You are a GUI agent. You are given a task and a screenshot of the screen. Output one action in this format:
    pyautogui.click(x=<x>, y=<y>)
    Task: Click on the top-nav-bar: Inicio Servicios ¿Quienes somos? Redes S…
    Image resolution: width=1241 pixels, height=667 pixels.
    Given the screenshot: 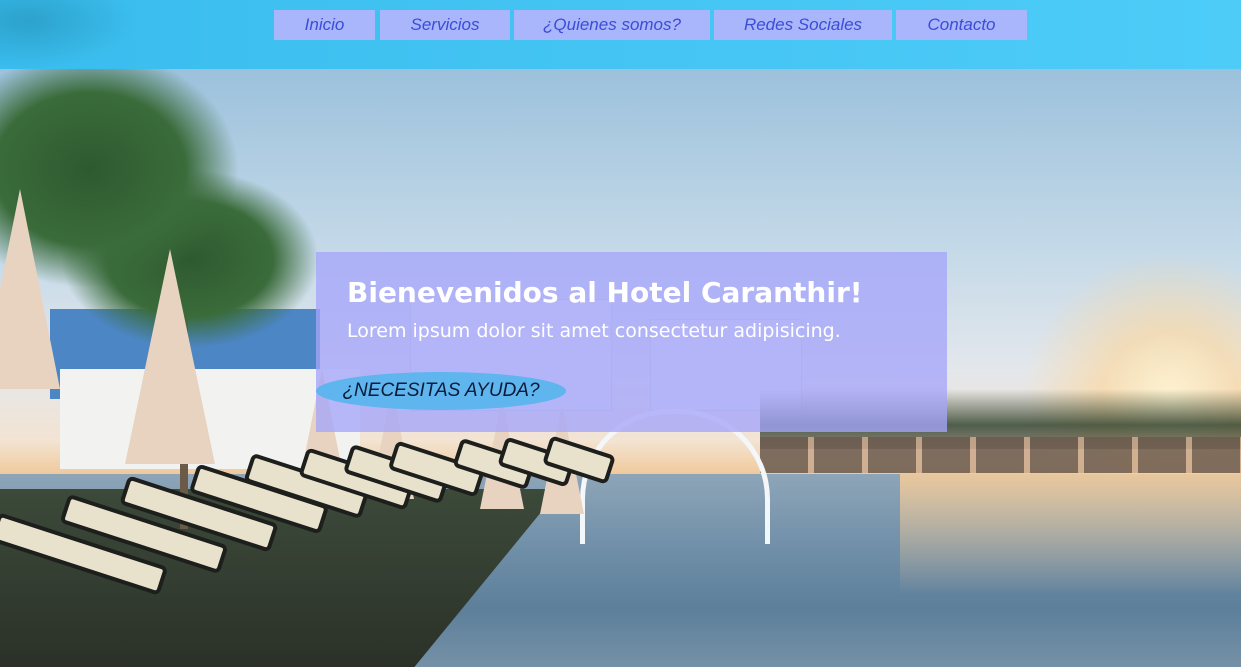 What is the action you would take?
    pyautogui.click(x=620, y=34)
    